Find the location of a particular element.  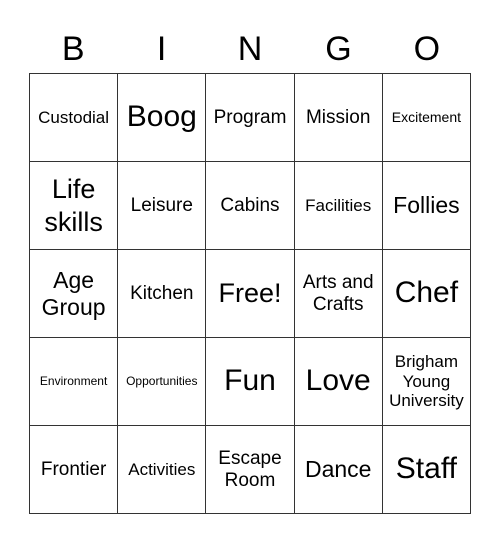

bingo-cell: Program is located at coordinates (250, 118).